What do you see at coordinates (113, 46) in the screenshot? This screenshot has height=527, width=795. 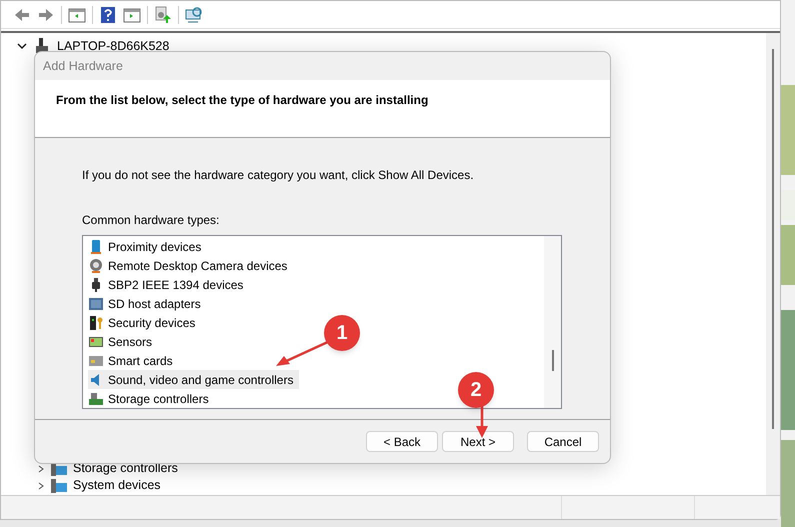 I see `tree-item: LAPTOP-8D66K528` at bounding box center [113, 46].